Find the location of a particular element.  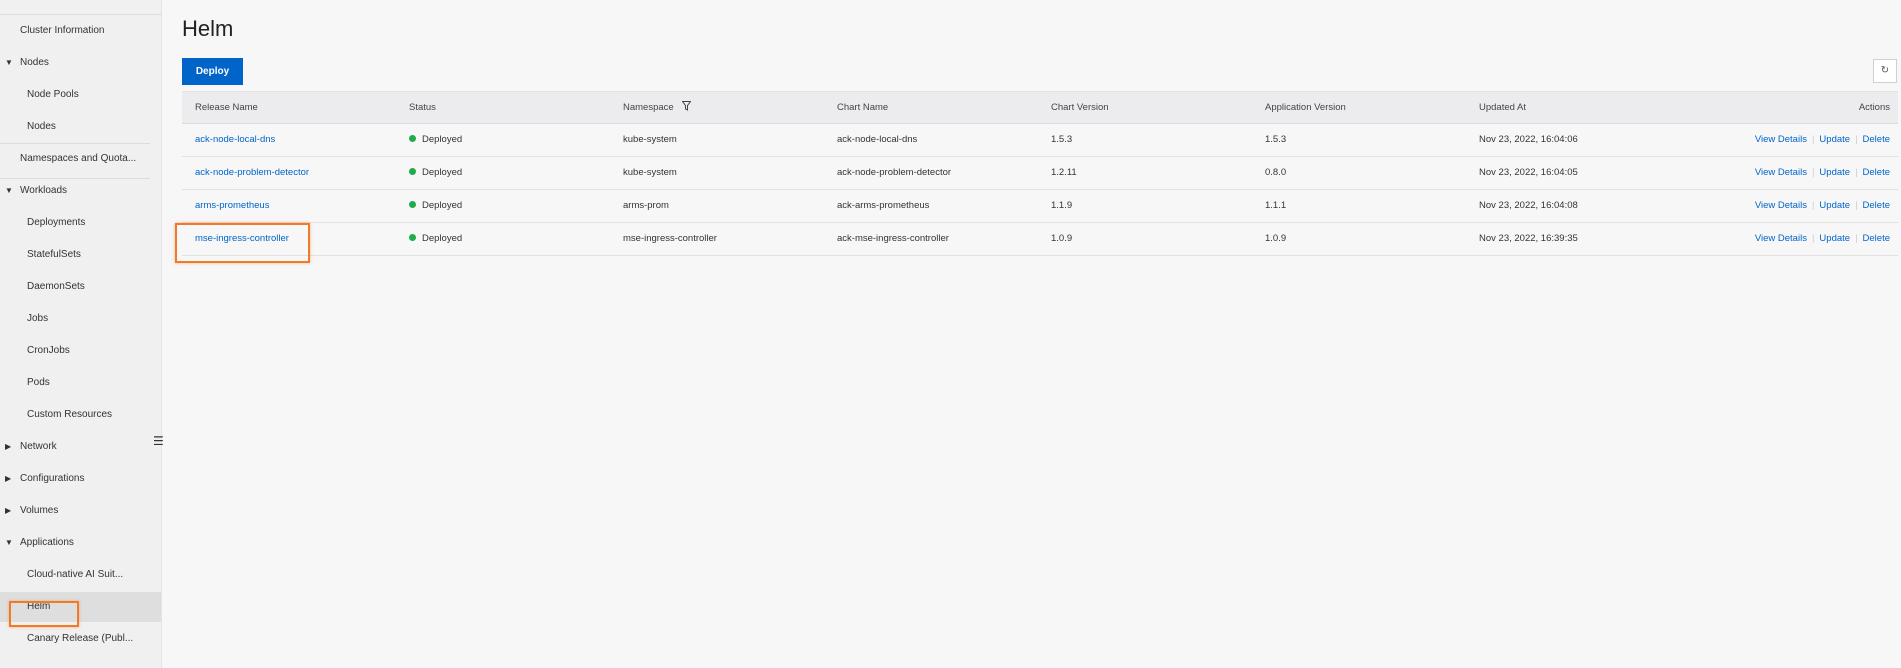

refresh-button: ↻ is located at coordinates (1885, 71).